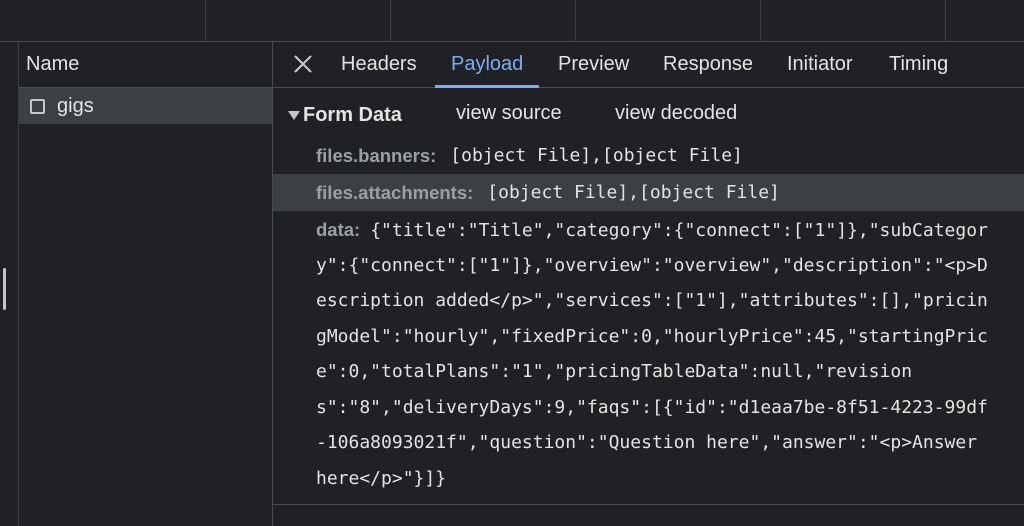 The image size is (1024, 526). I want to click on view-decoded-button: view decoded, so click(676, 113).